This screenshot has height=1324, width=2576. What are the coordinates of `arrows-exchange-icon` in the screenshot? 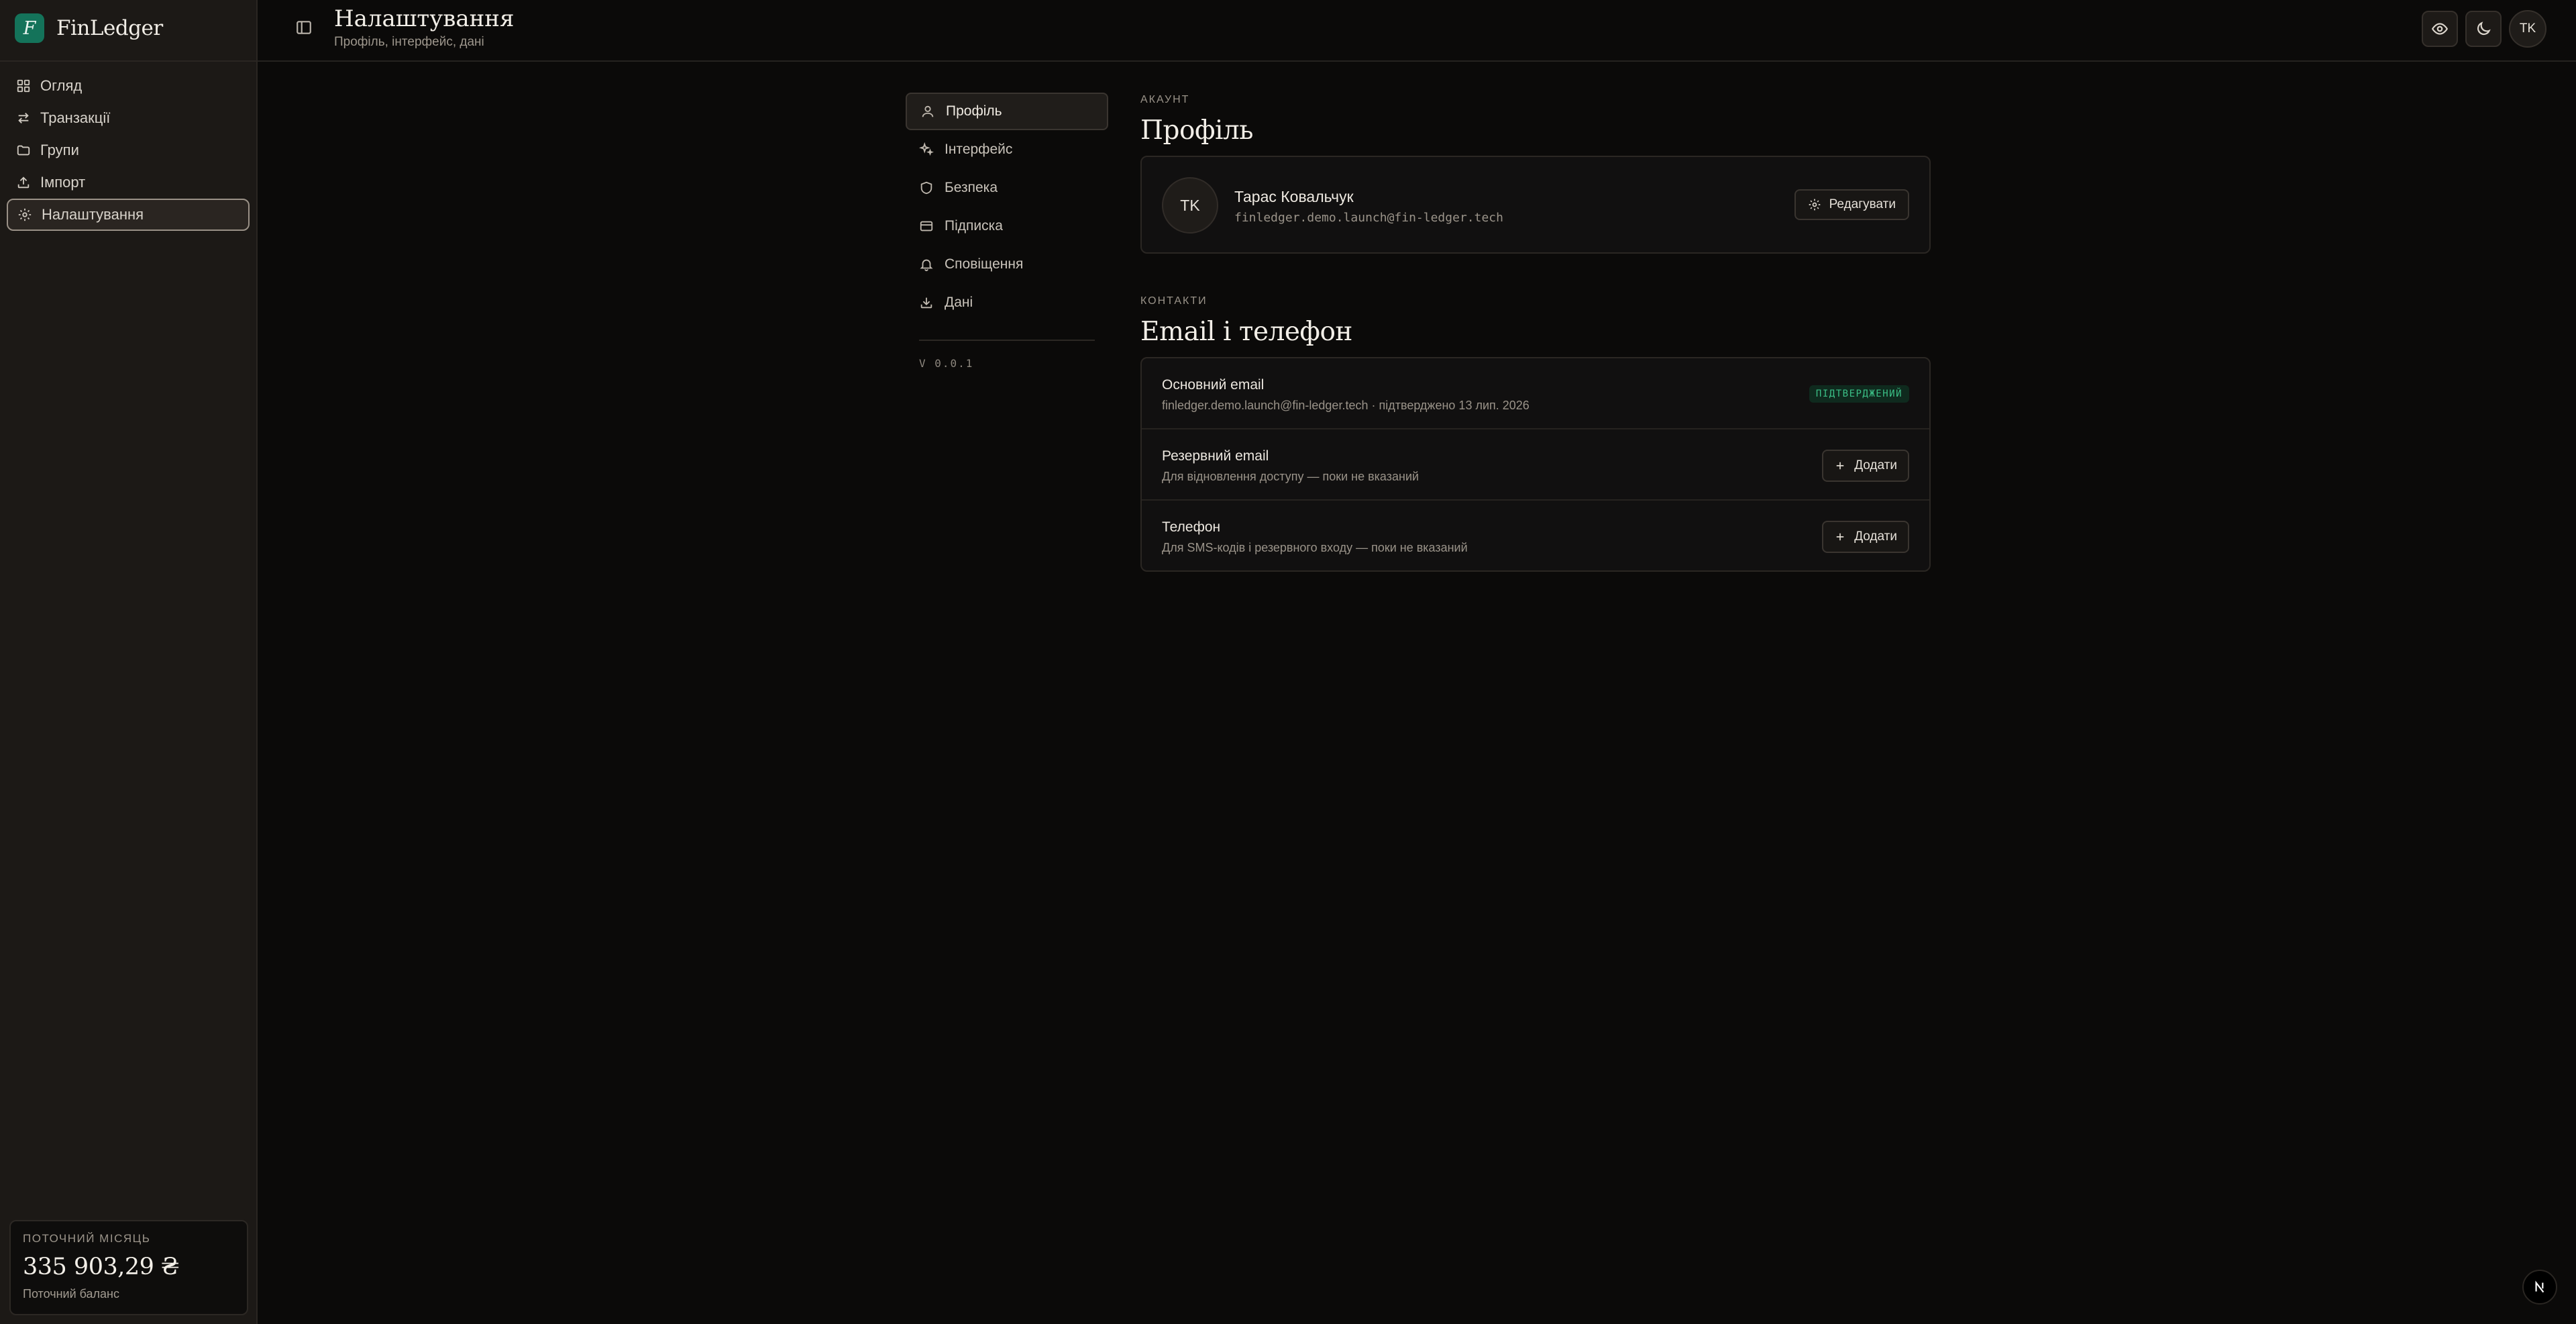 It's located at (23, 118).